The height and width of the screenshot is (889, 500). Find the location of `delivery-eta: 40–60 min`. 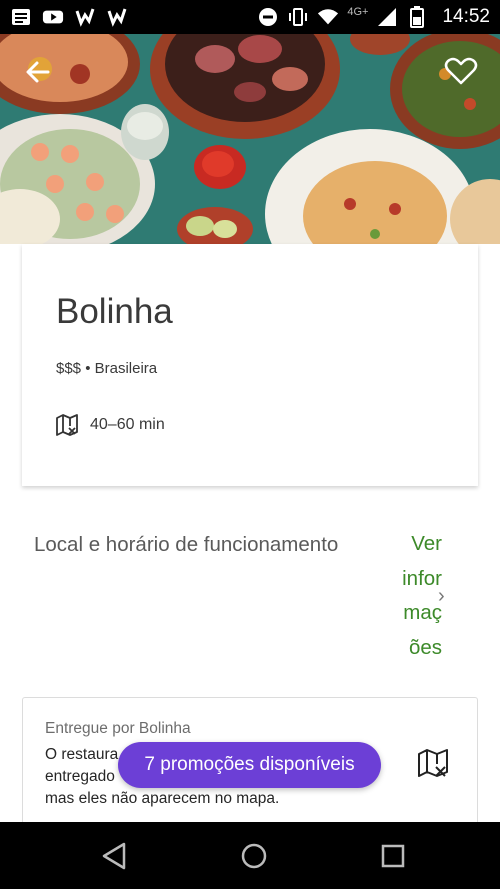

delivery-eta: 40–60 min is located at coordinates (110, 425).